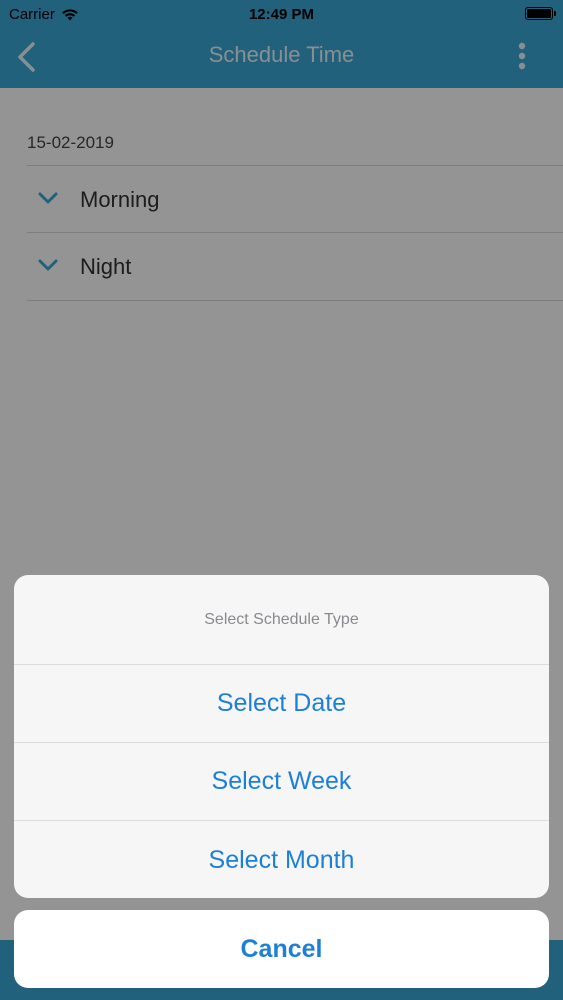 Image resolution: width=563 pixels, height=1000 pixels. Describe the element at coordinates (281, 782) in the screenshot. I see `select-week-button: Select Week` at that location.